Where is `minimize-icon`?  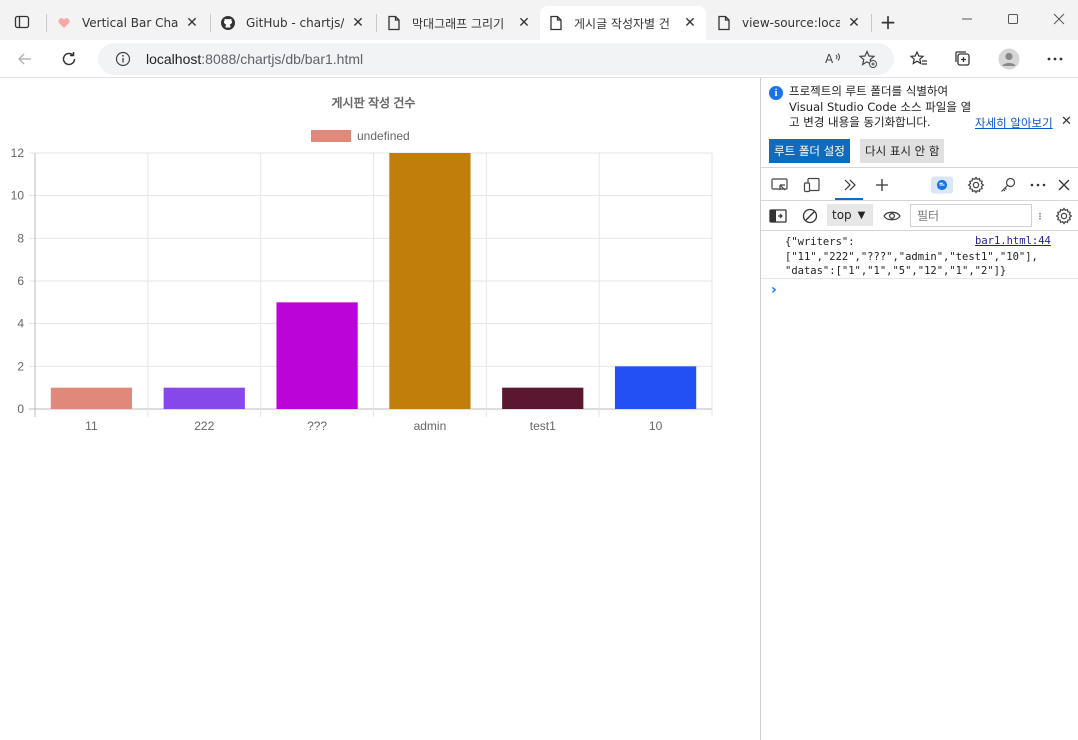 minimize-icon is located at coordinates (967, 19).